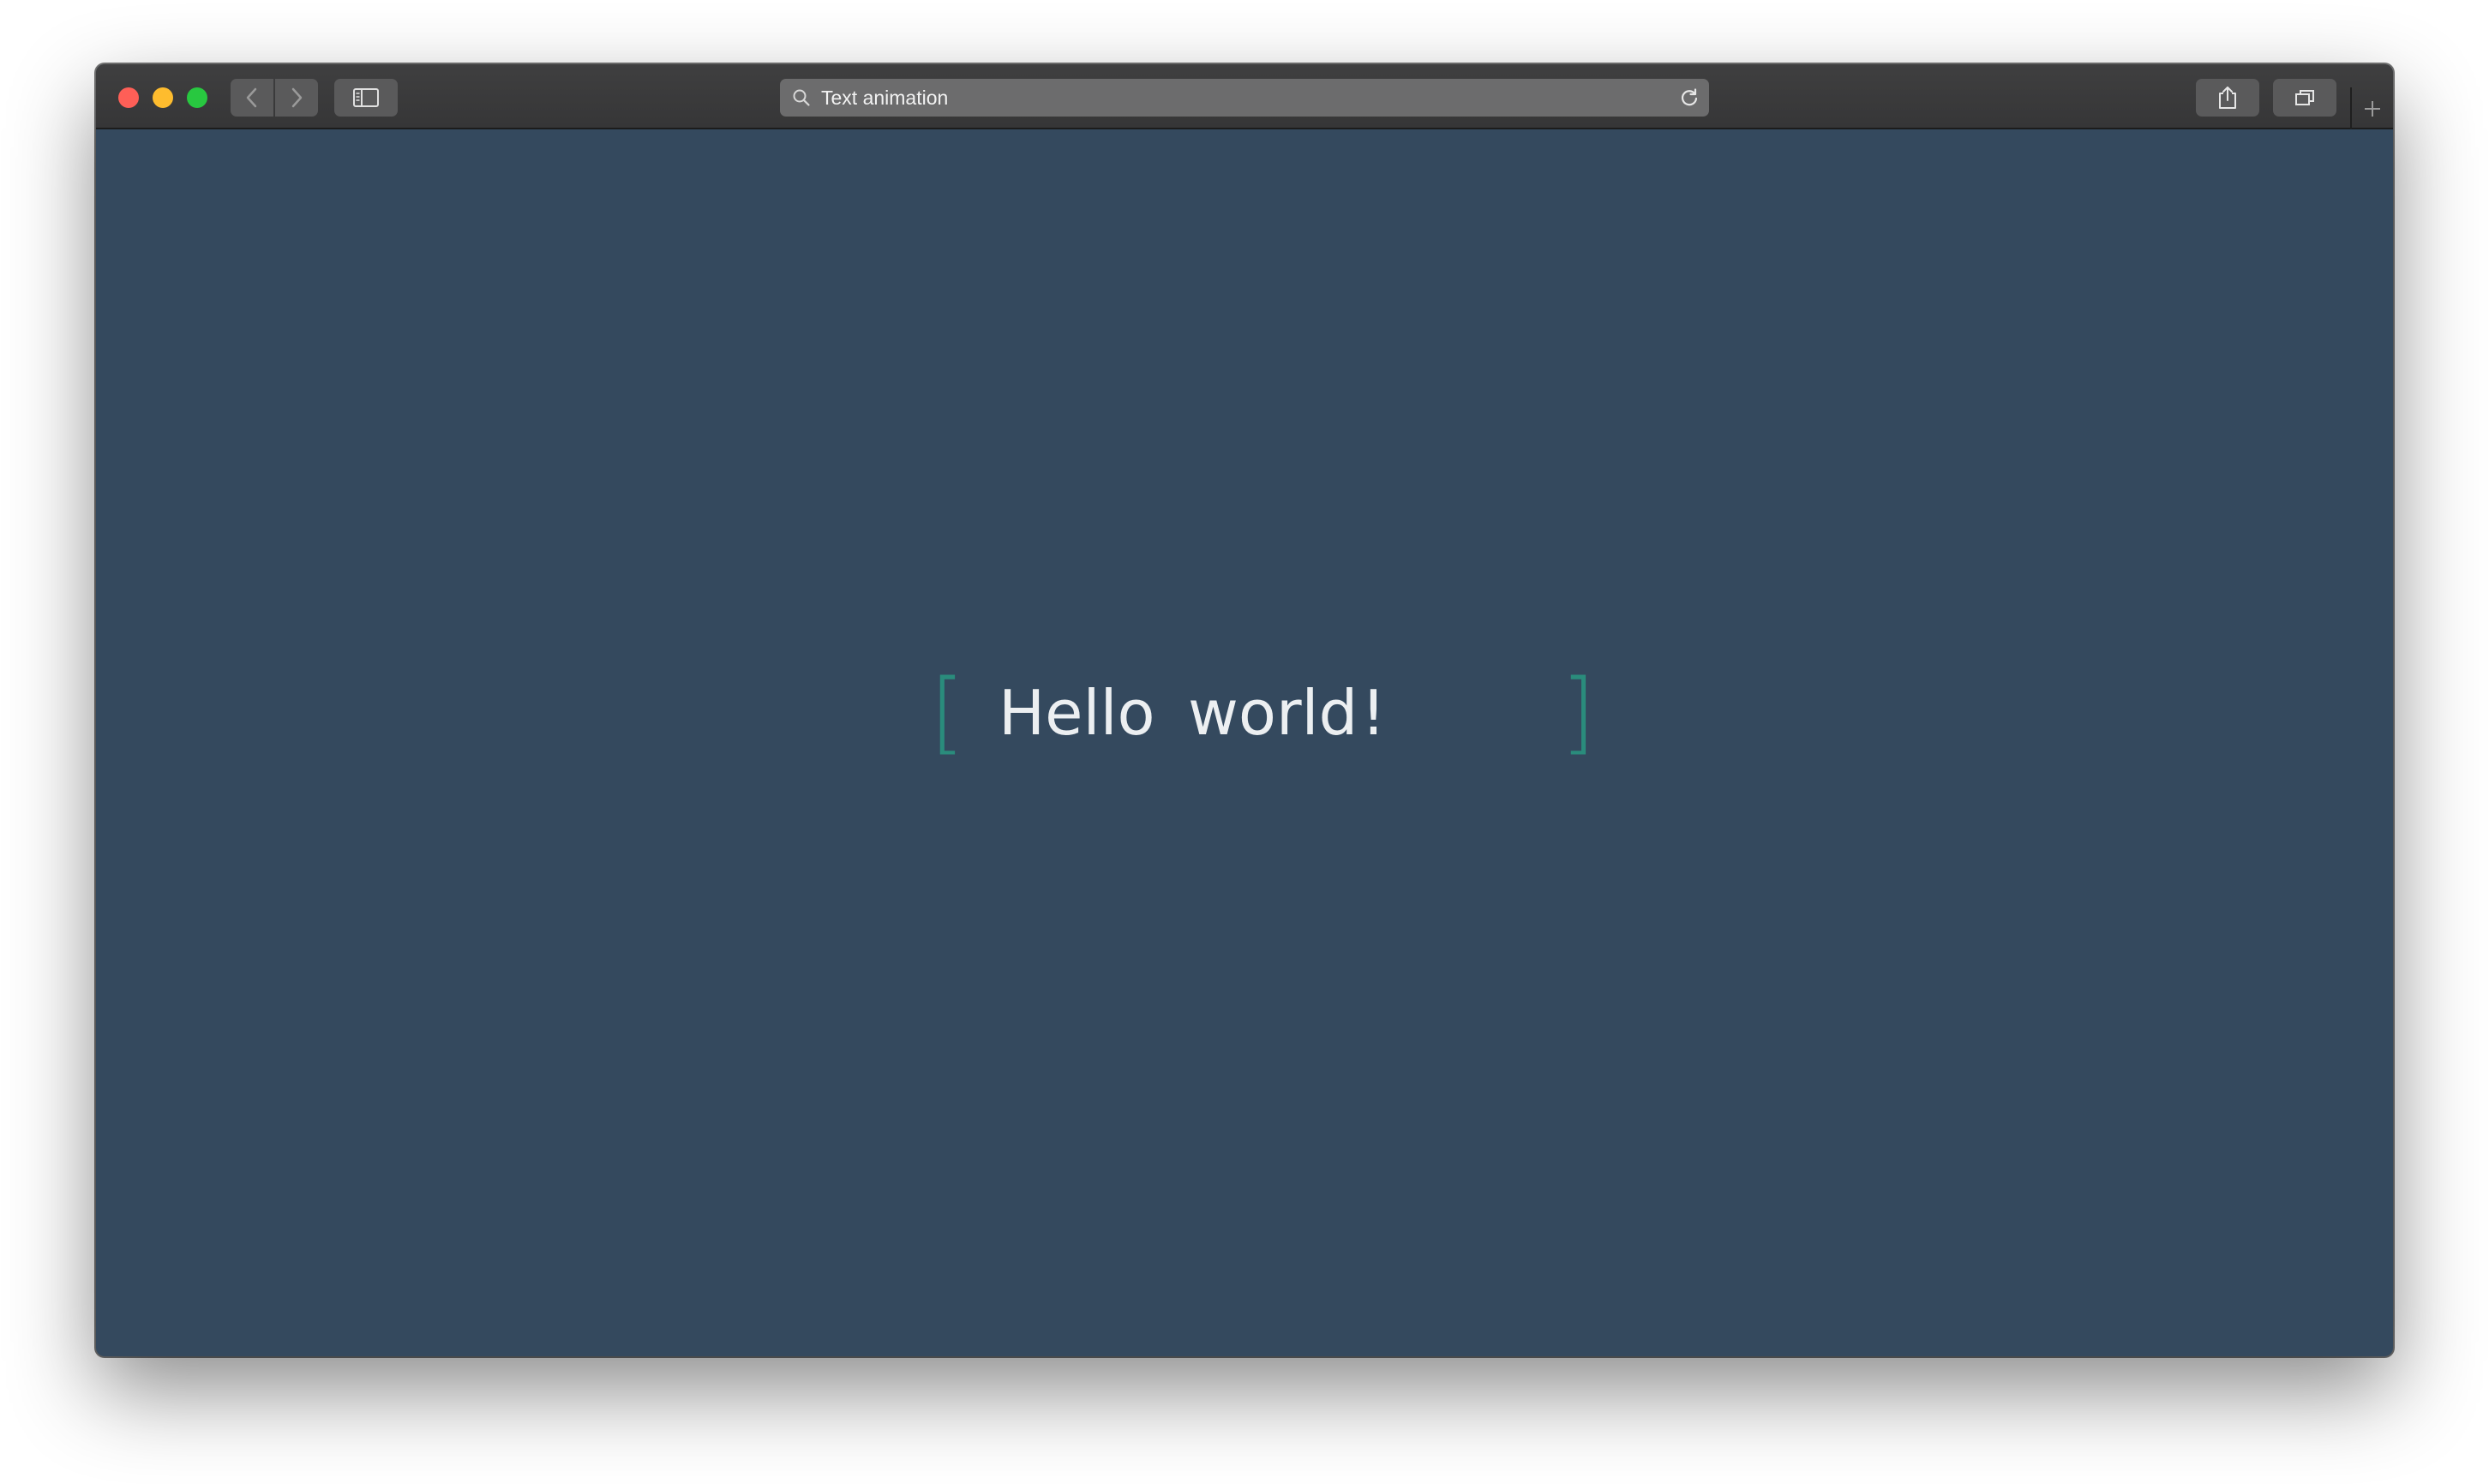 The height and width of the screenshot is (1484, 2489). I want to click on address-bar-text: Text animation, so click(885, 98).